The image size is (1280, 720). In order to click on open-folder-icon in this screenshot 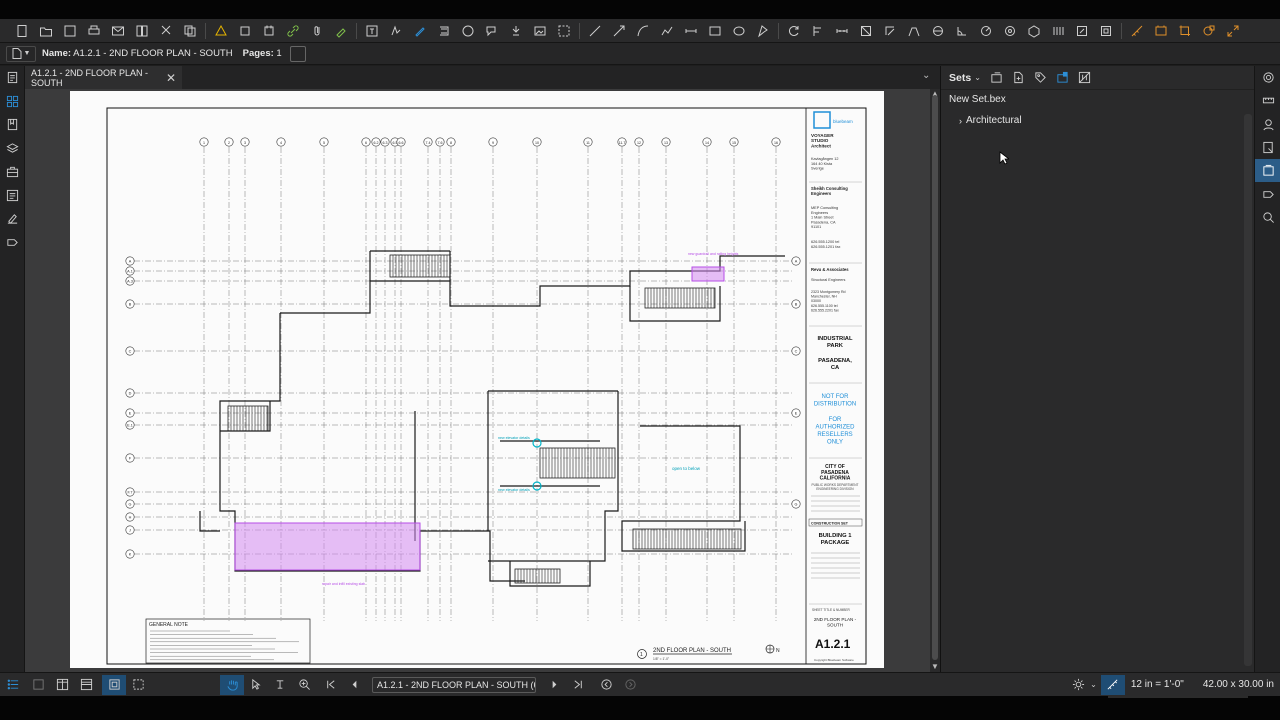, I will do `click(46, 31)`.